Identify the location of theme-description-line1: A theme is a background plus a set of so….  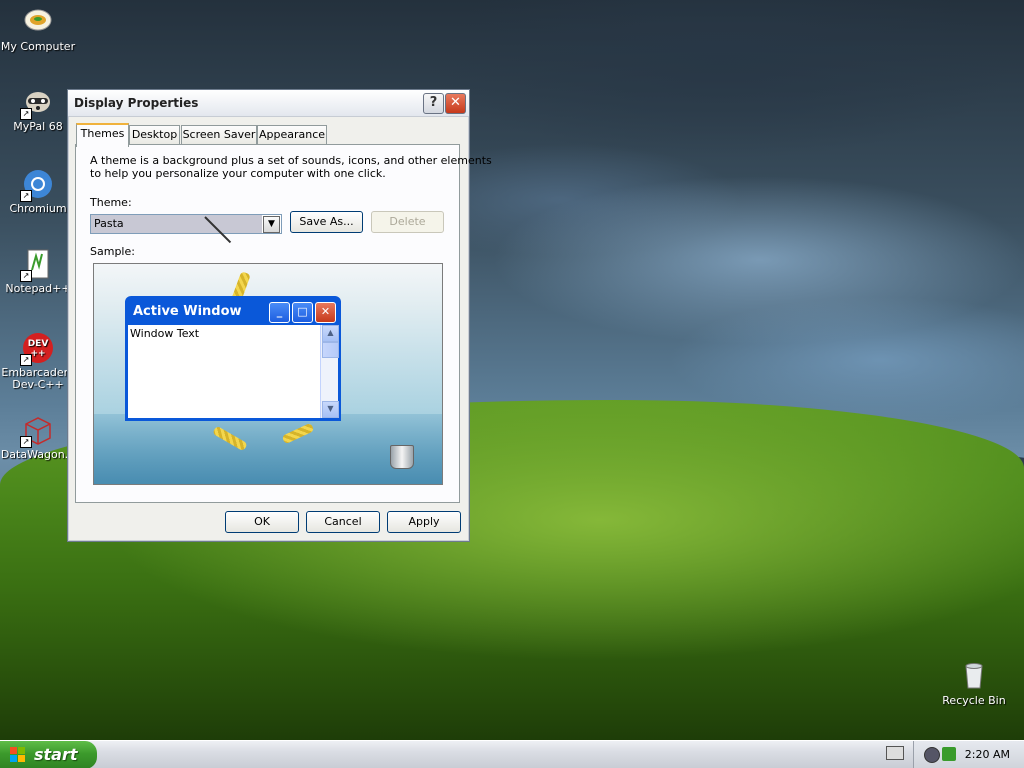
(291, 160).